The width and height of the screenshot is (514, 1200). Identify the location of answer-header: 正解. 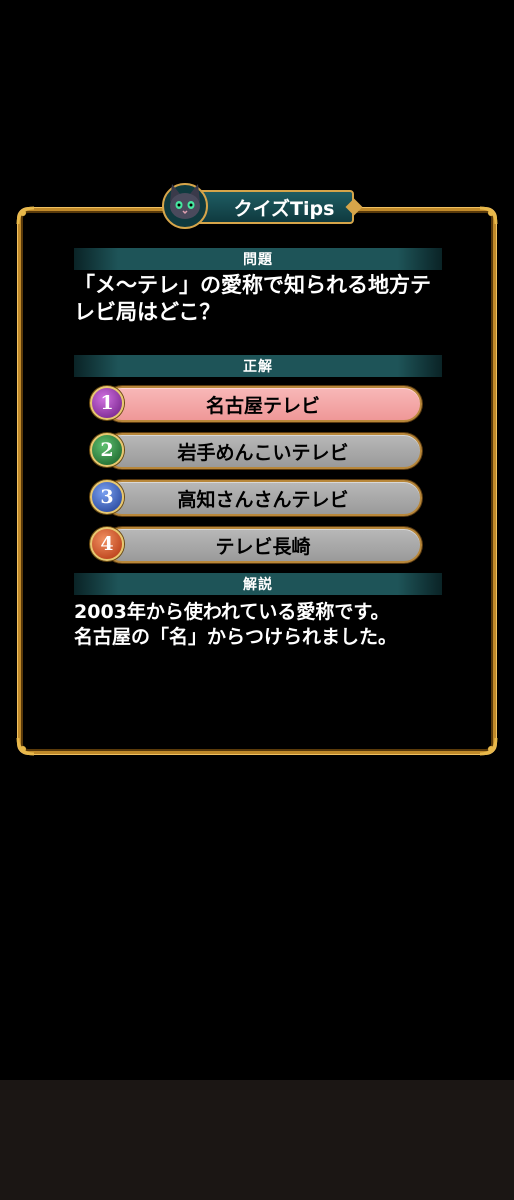
(258, 366).